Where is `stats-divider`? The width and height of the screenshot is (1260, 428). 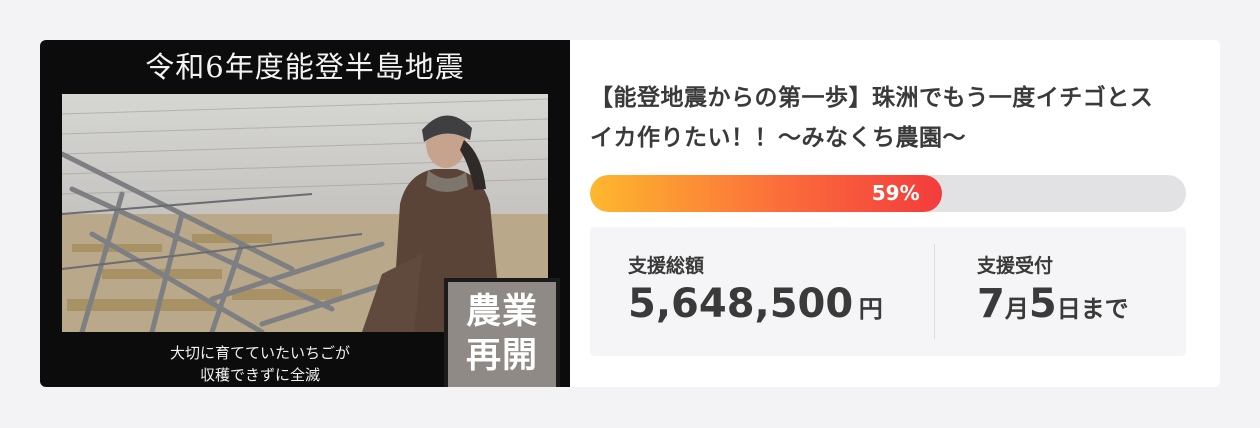
stats-divider is located at coordinates (934, 291).